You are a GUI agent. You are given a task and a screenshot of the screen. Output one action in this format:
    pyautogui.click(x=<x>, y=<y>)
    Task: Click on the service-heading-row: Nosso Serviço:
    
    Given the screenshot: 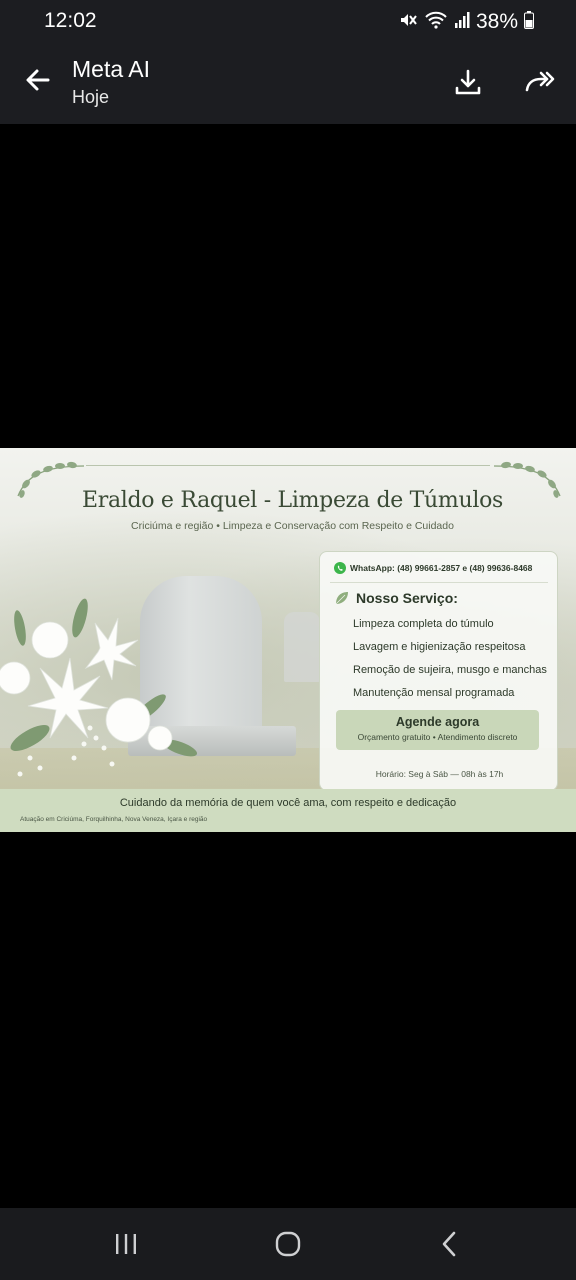 What is the action you would take?
    pyautogui.click(x=396, y=598)
    